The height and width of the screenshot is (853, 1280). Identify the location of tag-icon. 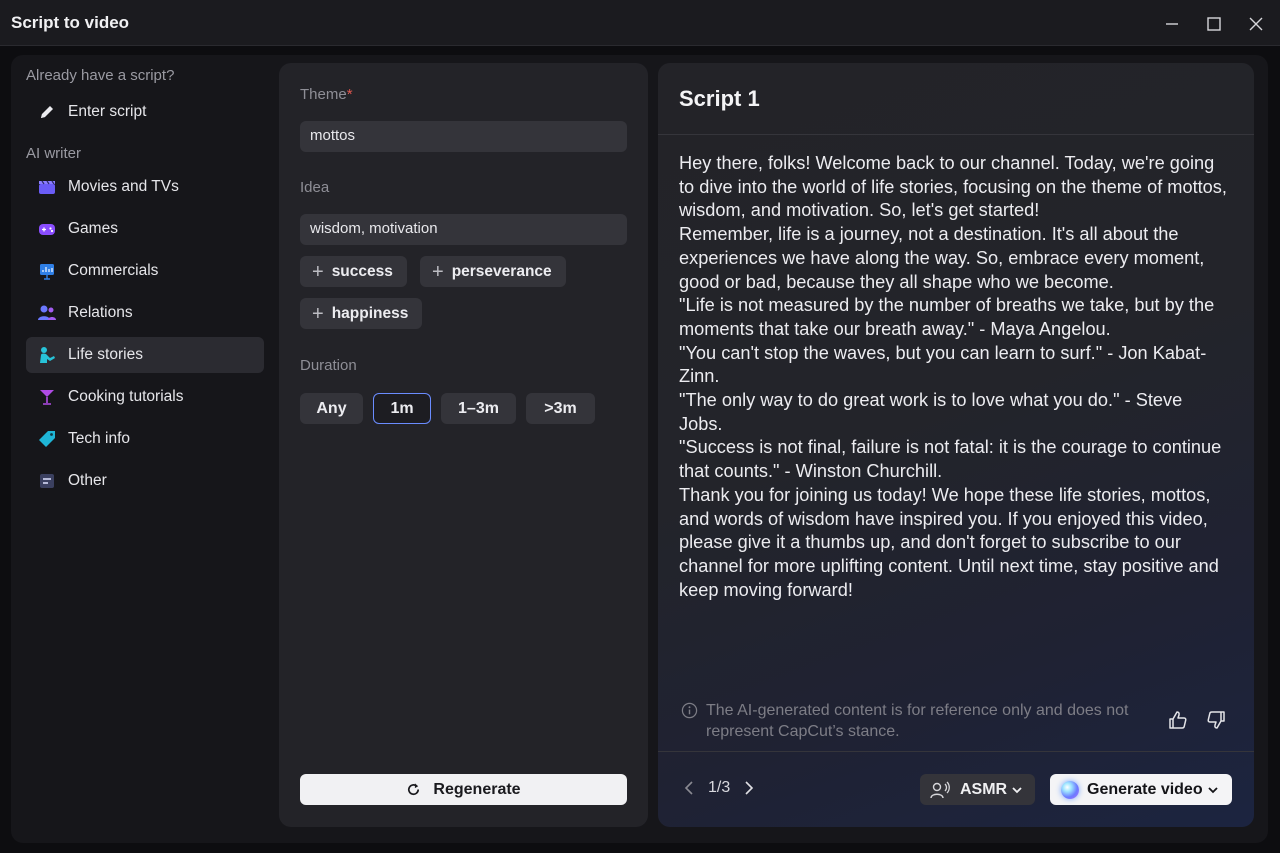
(47, 439).